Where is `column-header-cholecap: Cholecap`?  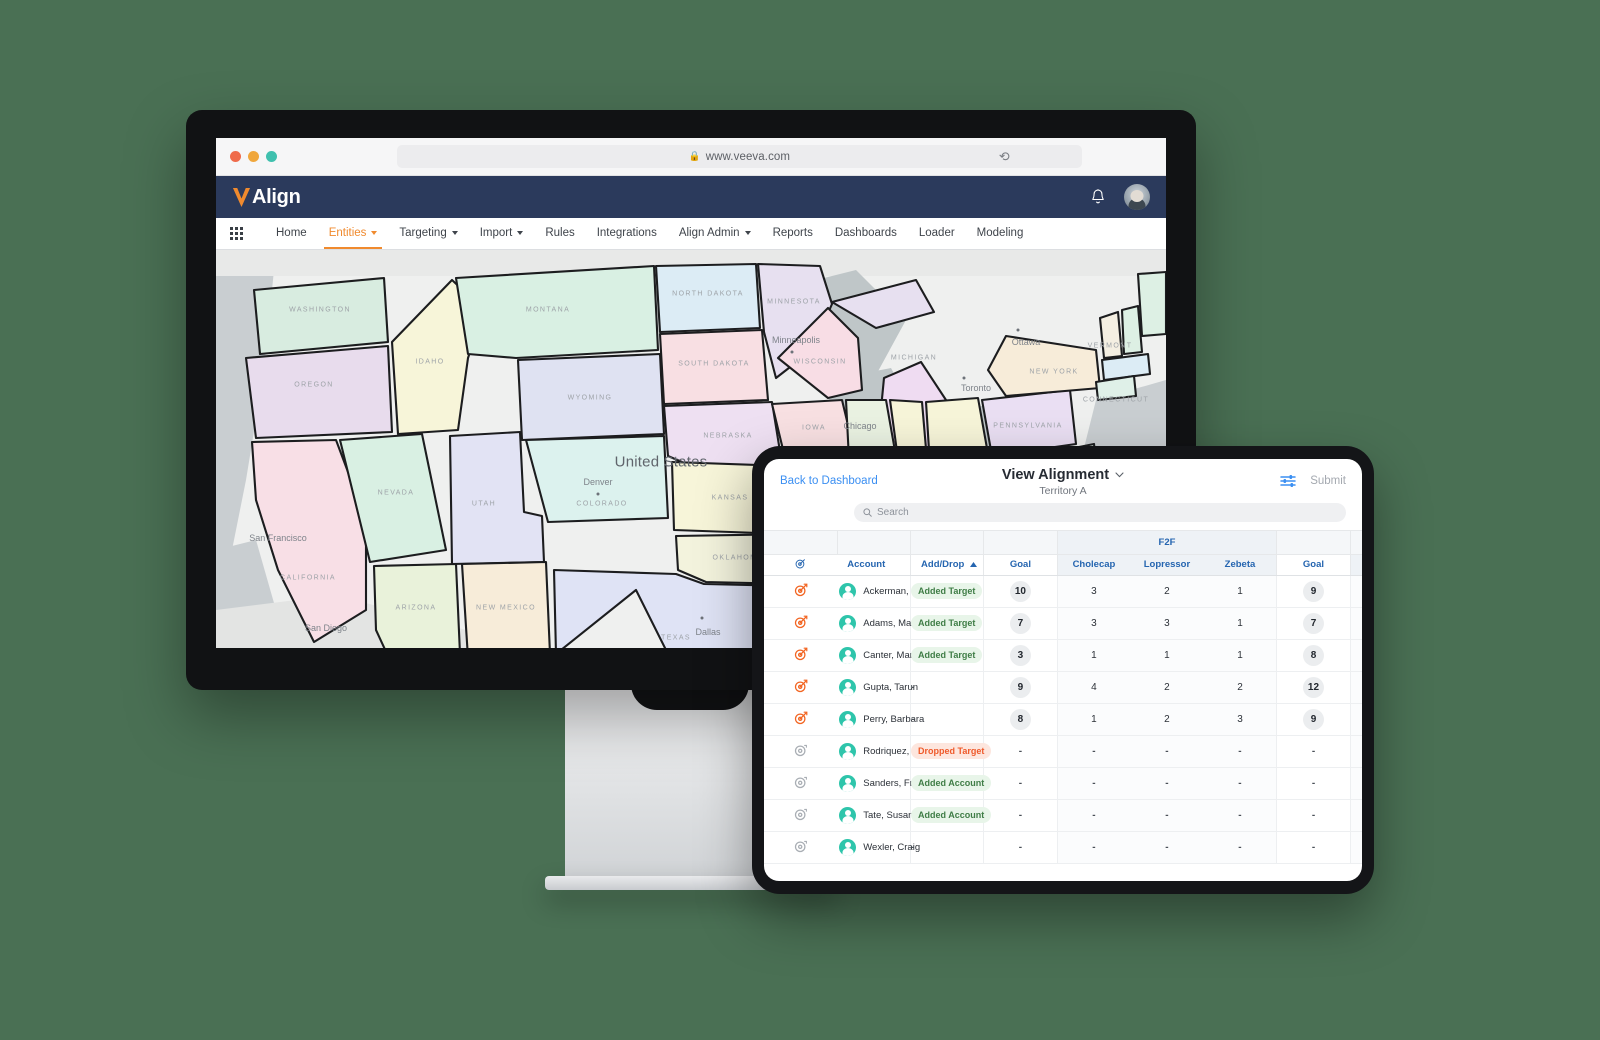
column-header-cholecap: Cholecap is located at coordinates (1094, 565).